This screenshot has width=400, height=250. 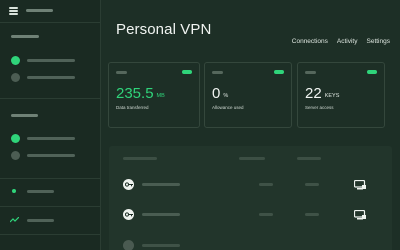 I want to click on stat-unit: MB, so click(x=160, y=96).